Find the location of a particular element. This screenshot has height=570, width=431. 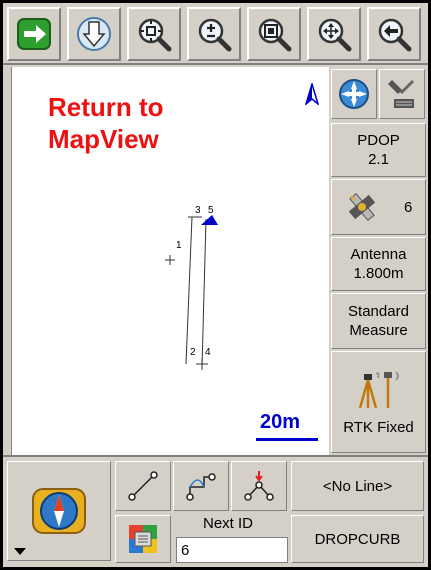

point-label-4: 4 is located at coordinates (208, 352).